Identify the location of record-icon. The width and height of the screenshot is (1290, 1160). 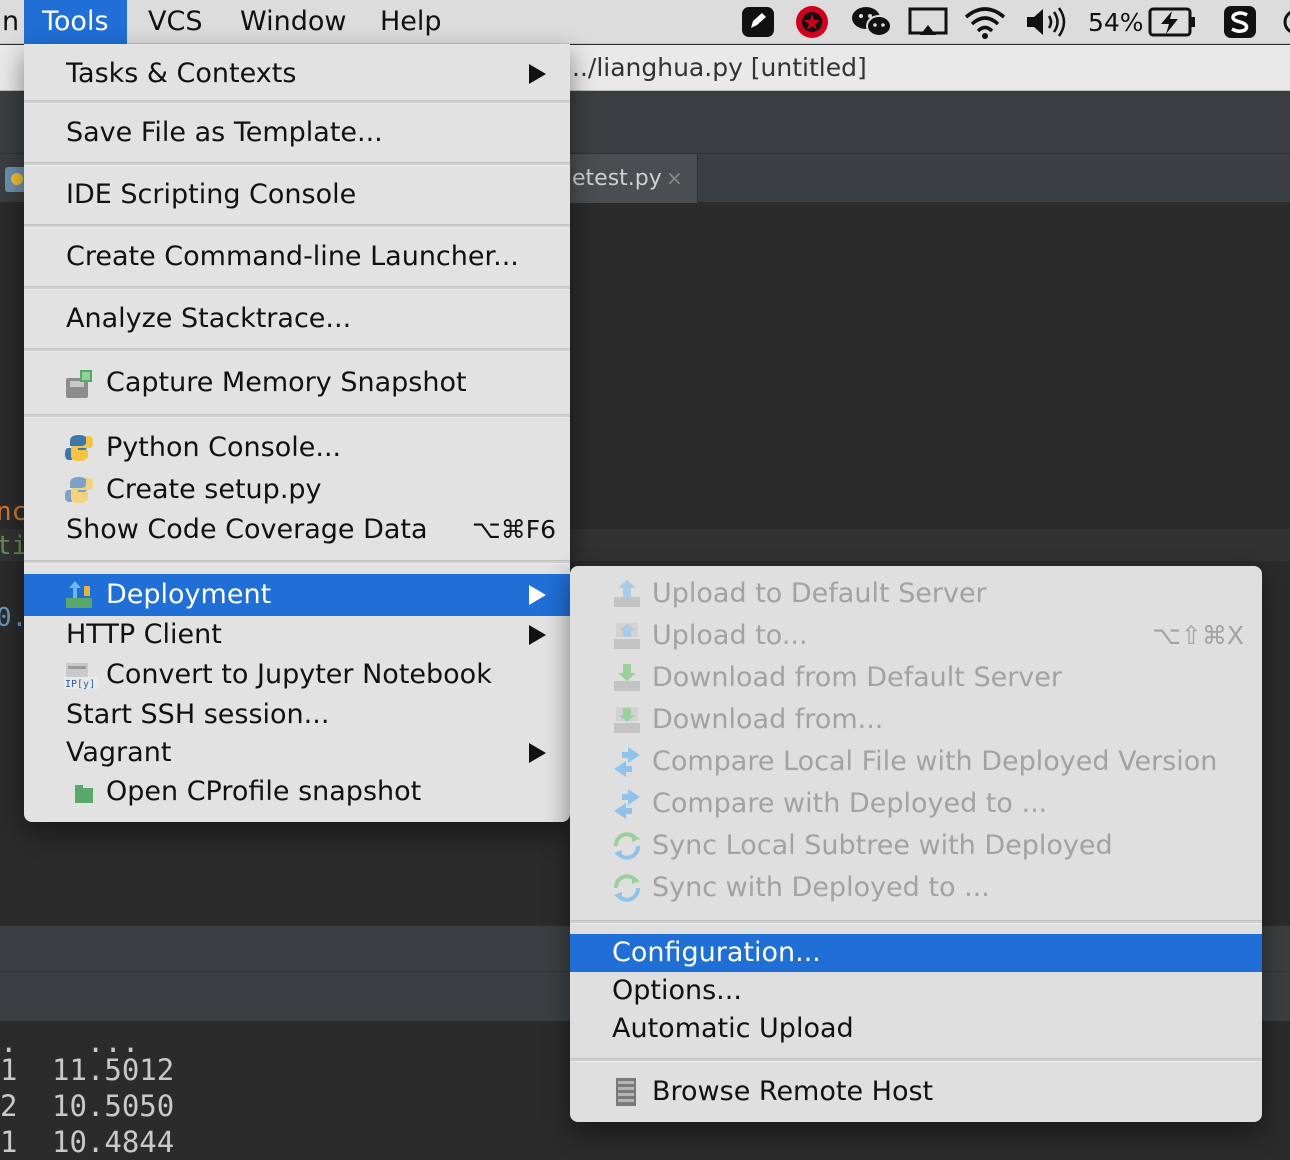
(812, 22).